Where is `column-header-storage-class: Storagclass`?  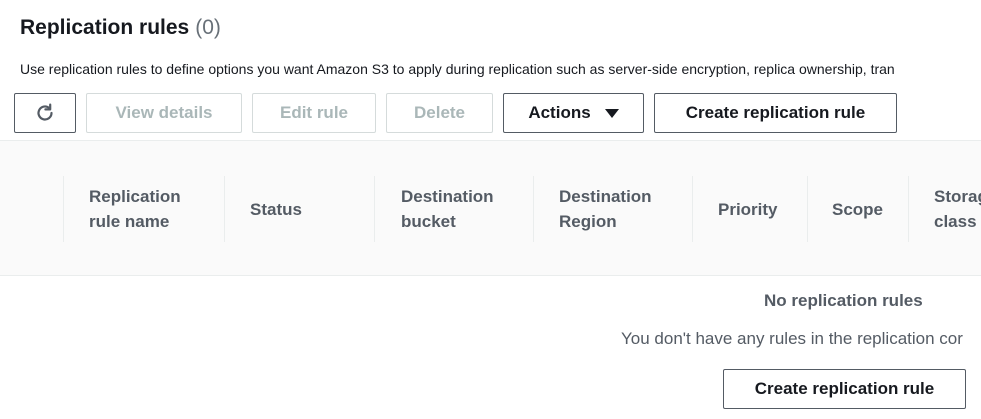 column-header-storage-class: Storagclass is located at coordinates (944, 209).